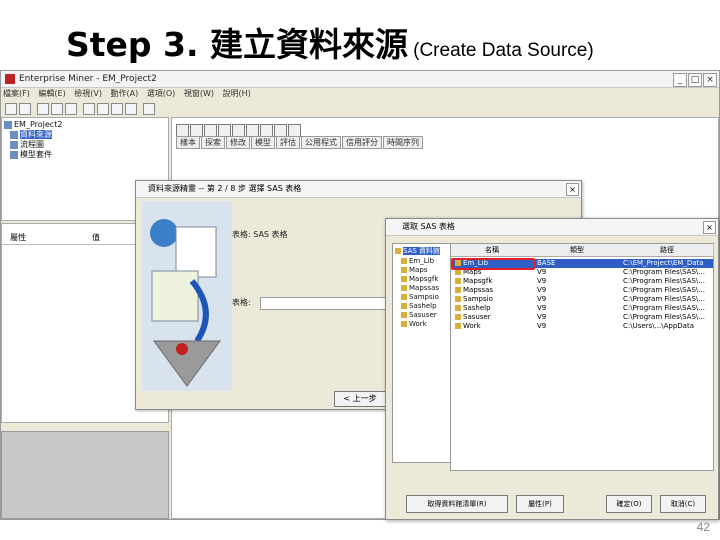 The height and width of the screenshot is (540, 720). I want to click on column-header-path: 路徑, so click(667, 250).